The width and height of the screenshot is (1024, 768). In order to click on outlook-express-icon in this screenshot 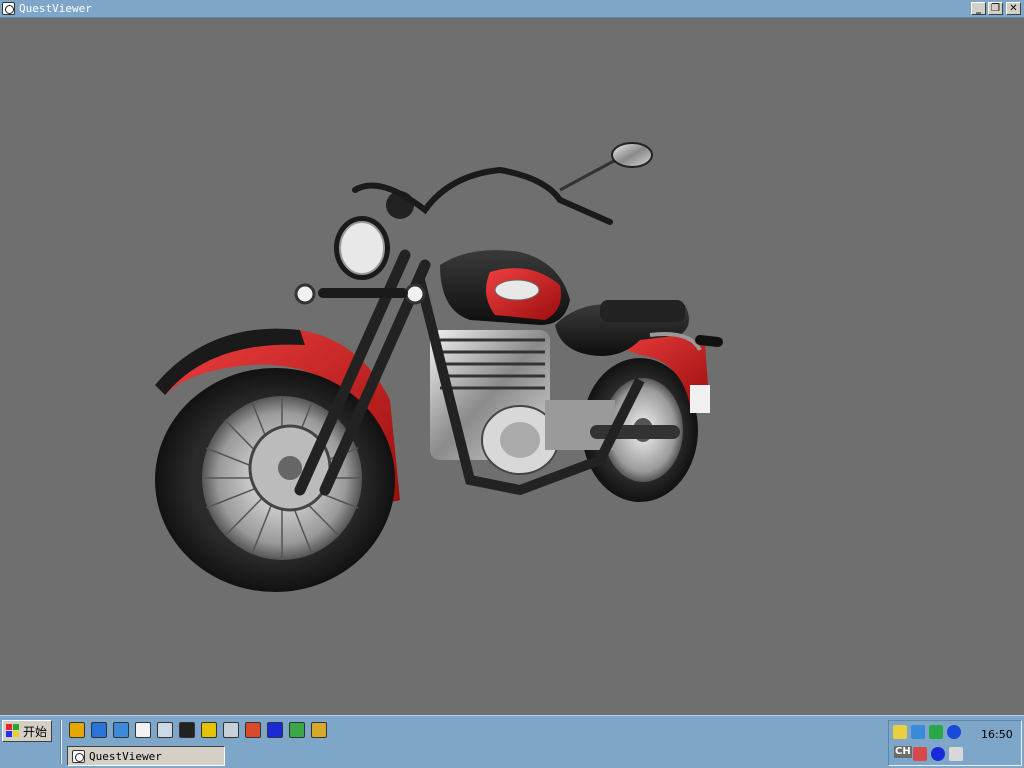, I will do `click(121, 730)`.